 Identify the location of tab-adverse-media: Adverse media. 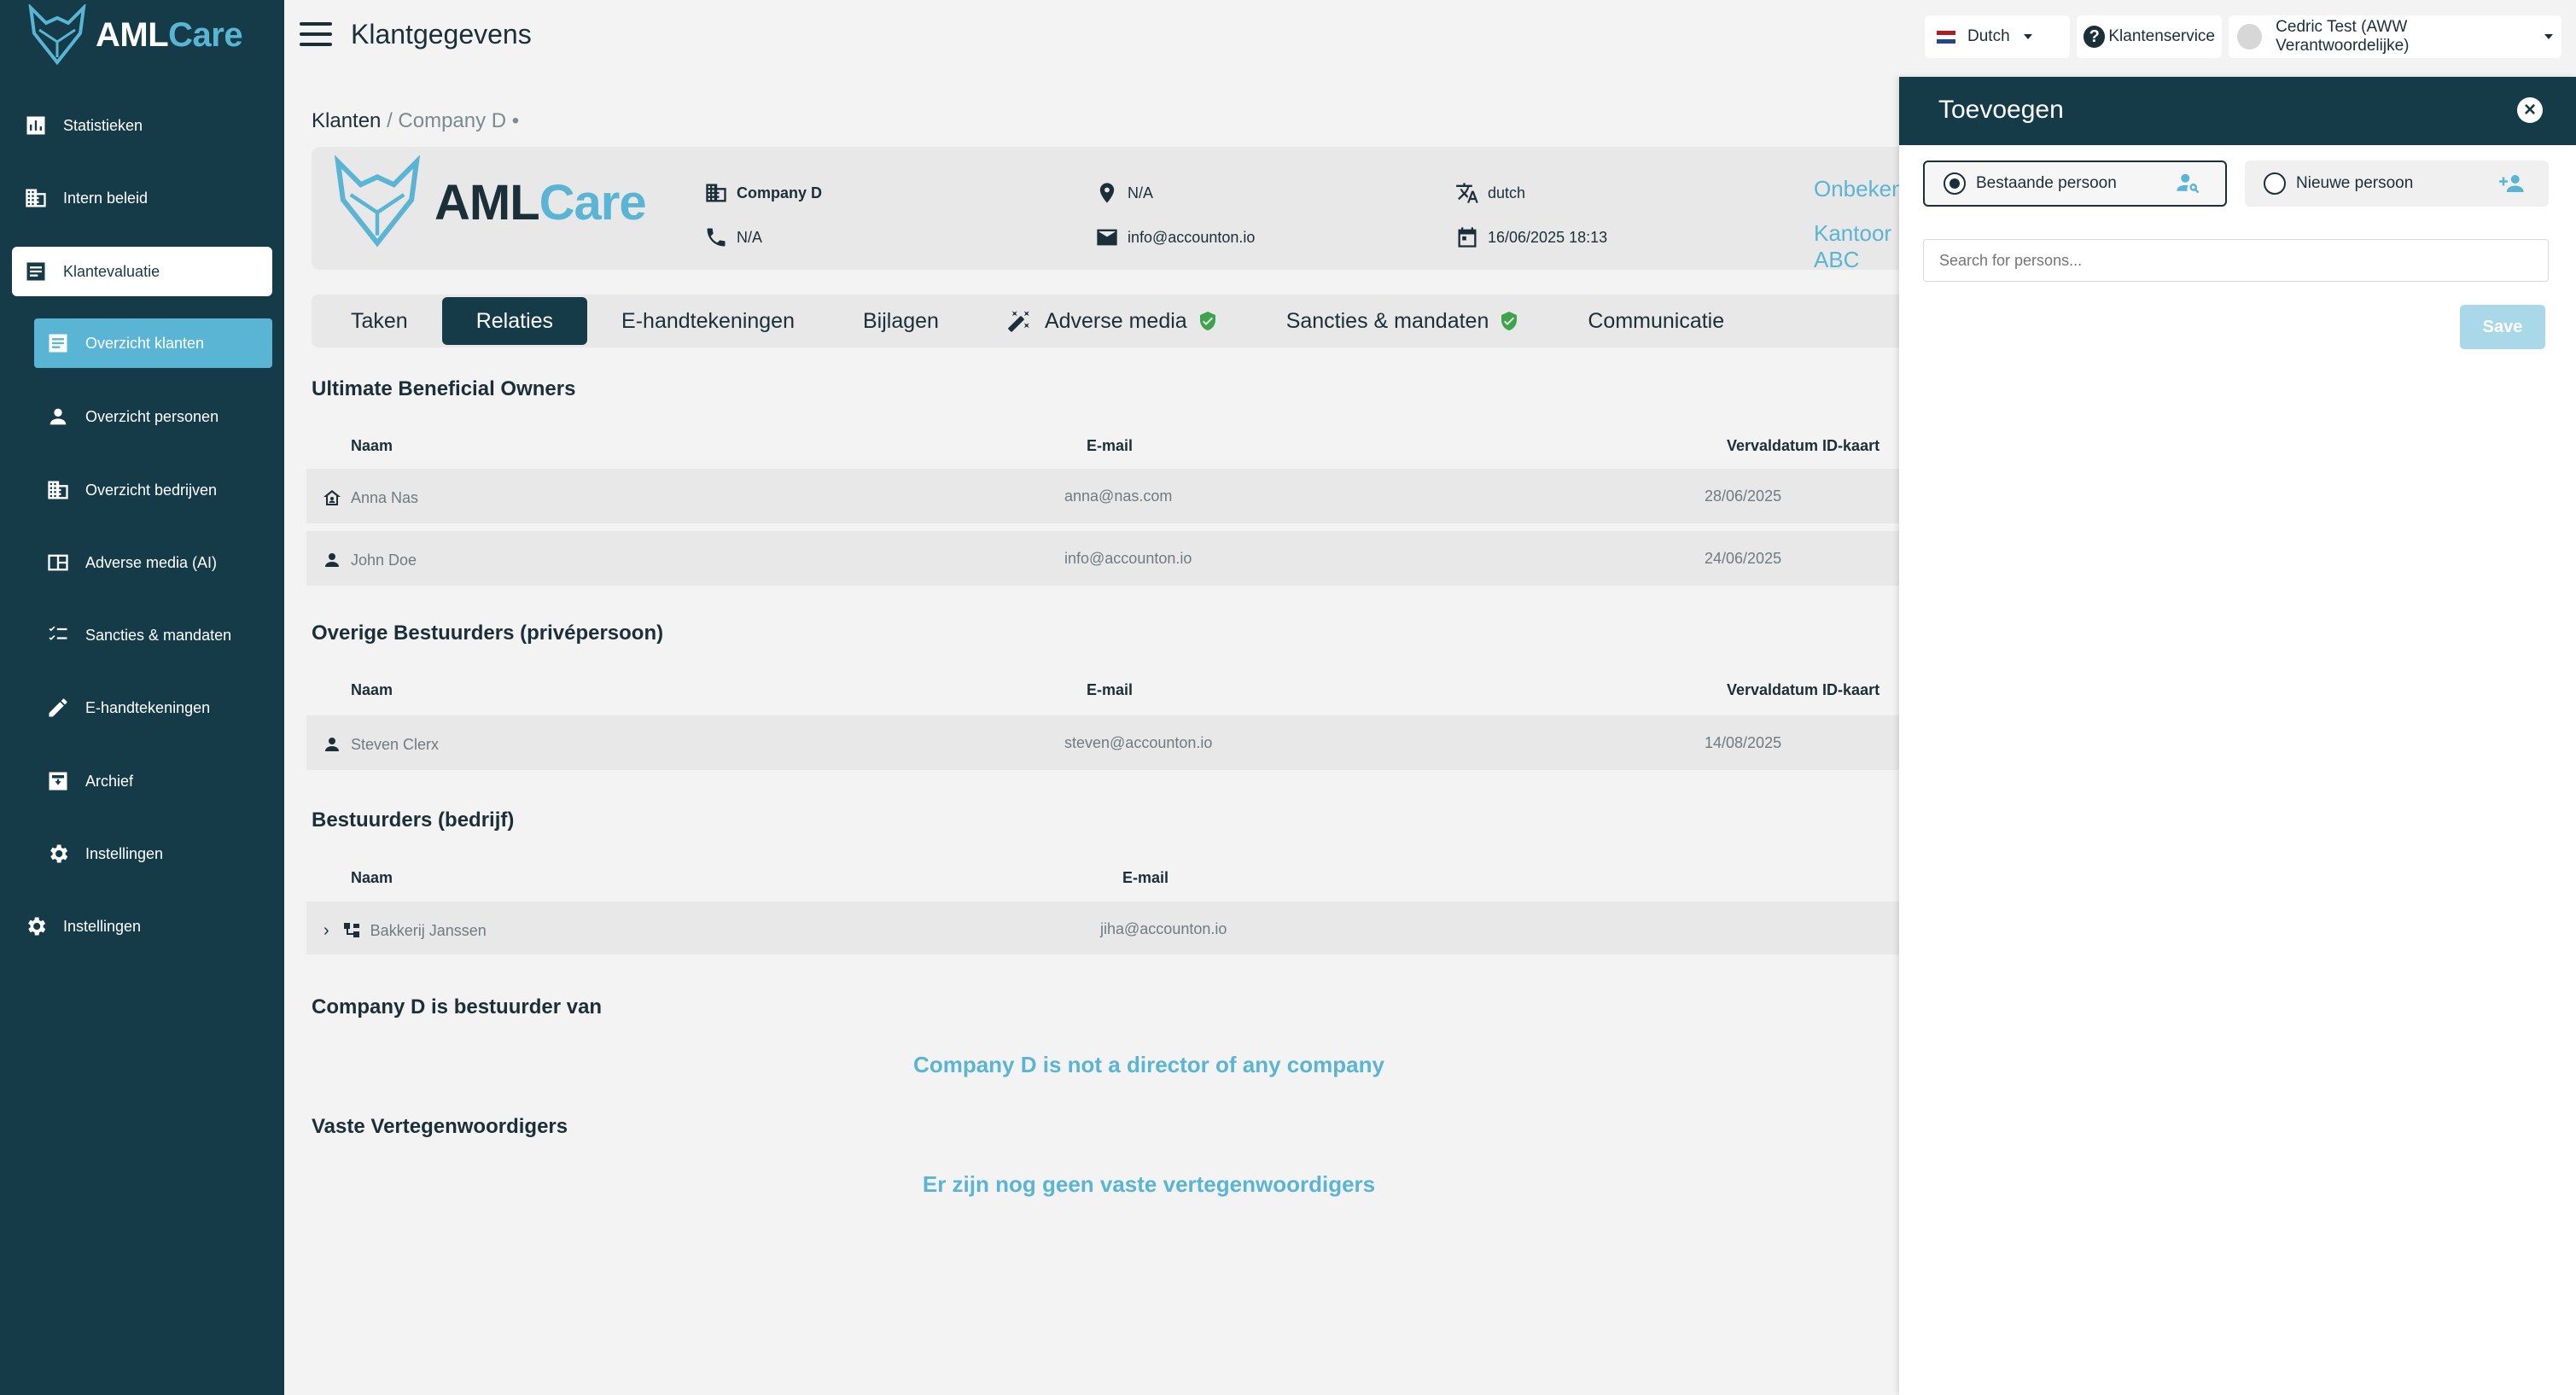
(1112, 321).